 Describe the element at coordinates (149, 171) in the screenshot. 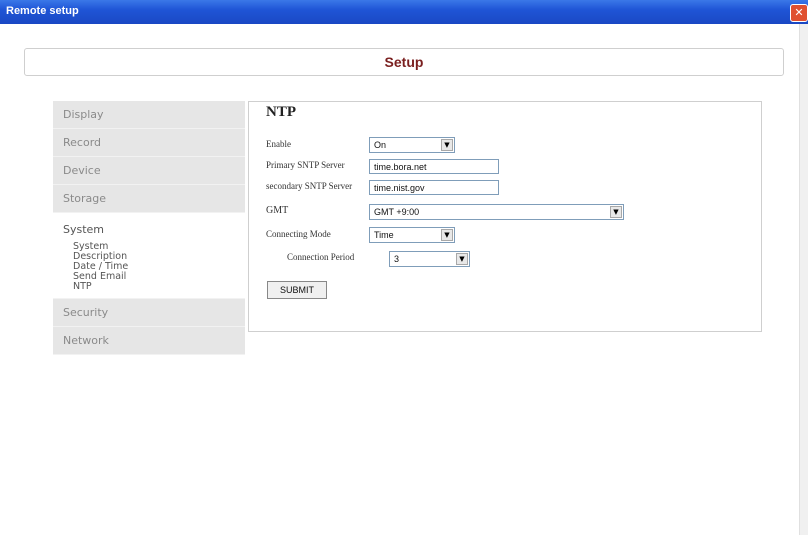

I see `sidebar-item-device: Device` at that location.